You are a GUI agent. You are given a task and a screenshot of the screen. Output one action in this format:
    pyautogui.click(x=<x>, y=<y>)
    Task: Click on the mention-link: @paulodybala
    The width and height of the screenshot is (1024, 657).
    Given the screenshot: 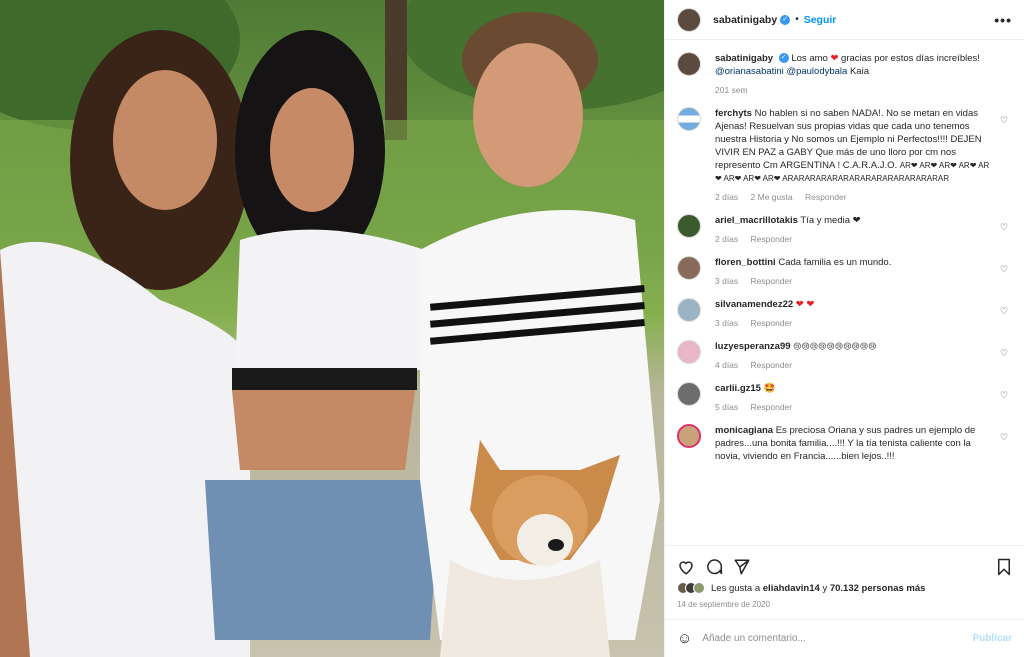 What is the action you would take?
    pyautogui.click(x=816, y=71)
    